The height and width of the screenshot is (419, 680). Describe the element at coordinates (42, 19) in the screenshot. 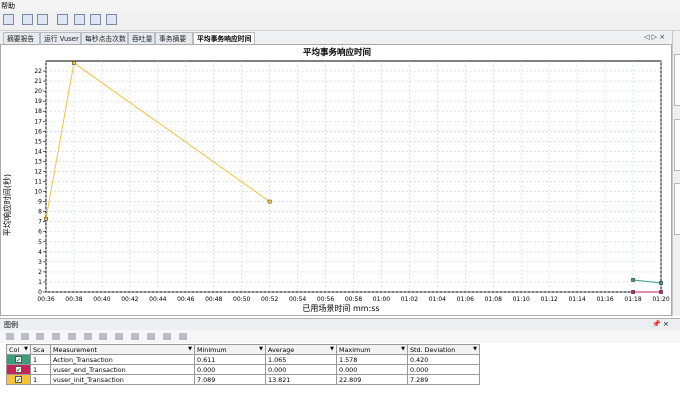

I see `graph-icon` at that location.